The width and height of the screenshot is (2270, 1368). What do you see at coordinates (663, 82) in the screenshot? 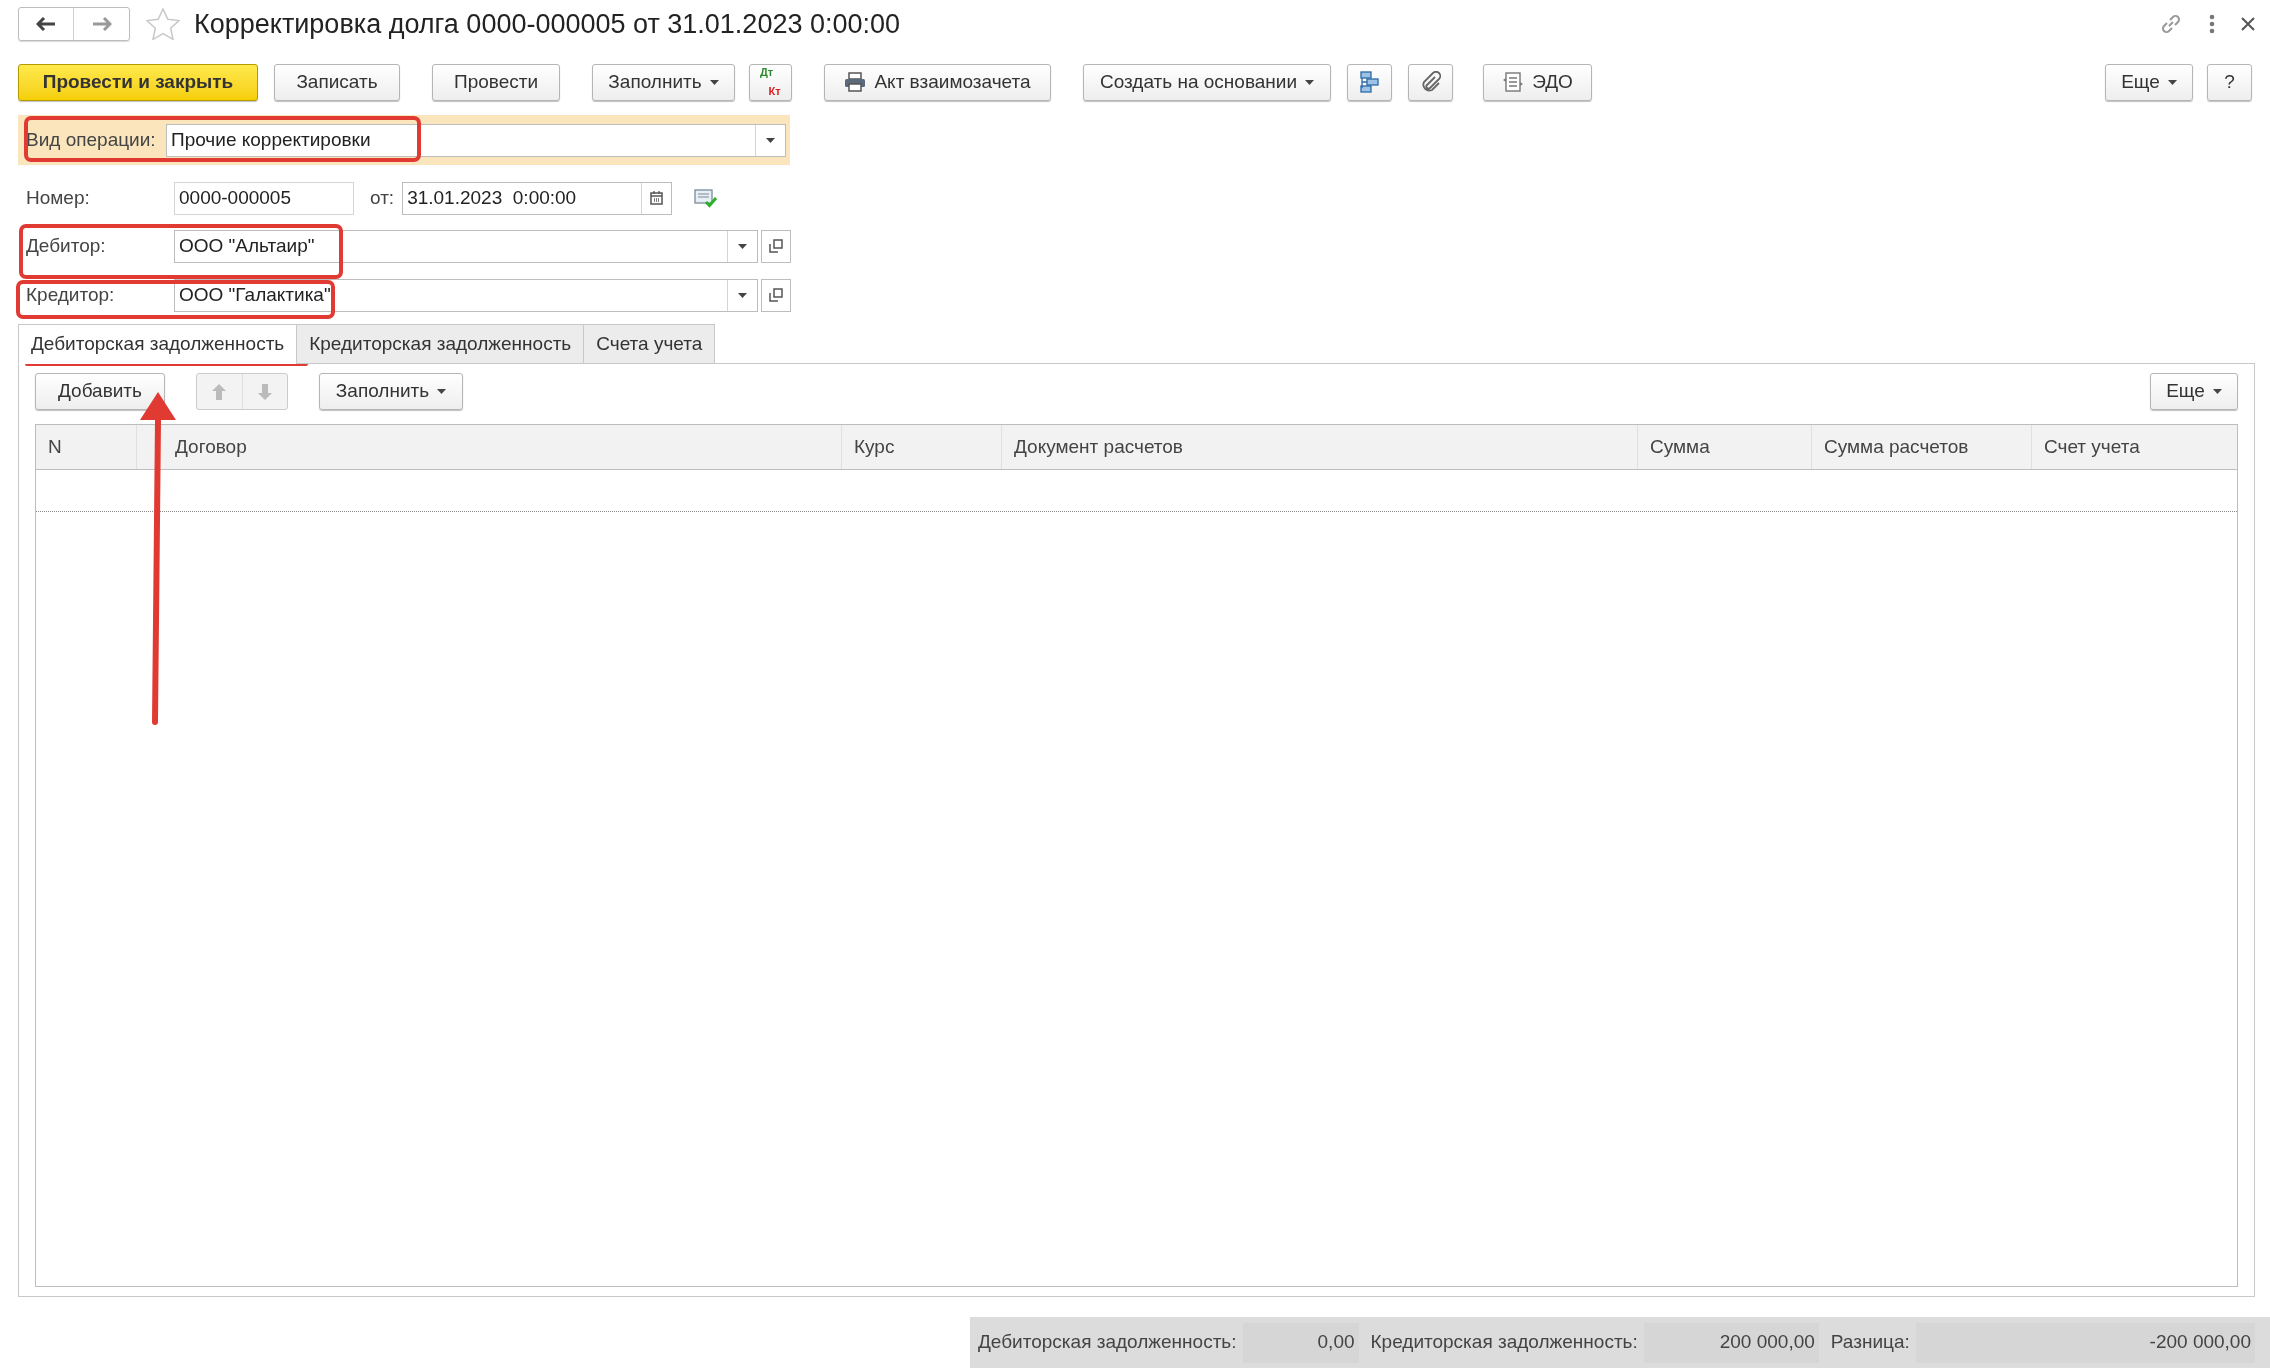
I see `dropdown-button: Заполнить` at bounding box center [663, 82].